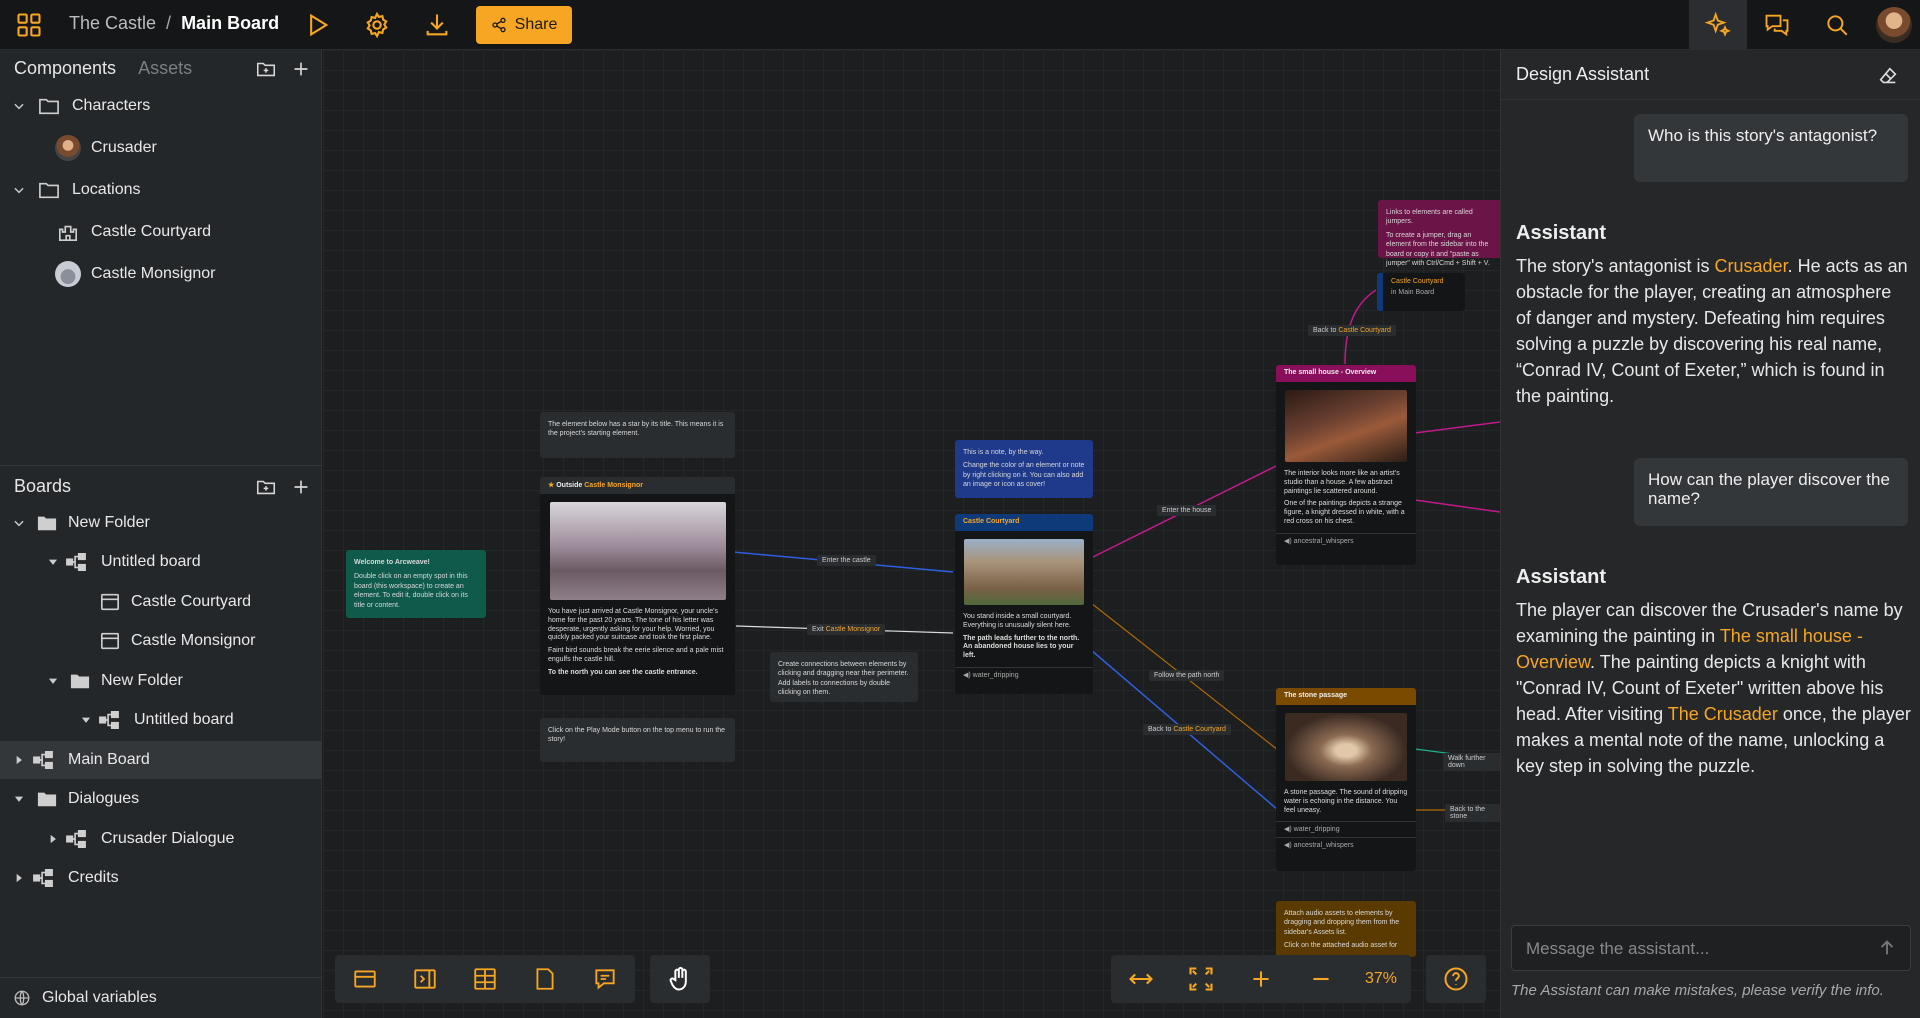 The height and width of the screenshot is (1018, 1920). I want to click on send-icon, so click(1887, 948).